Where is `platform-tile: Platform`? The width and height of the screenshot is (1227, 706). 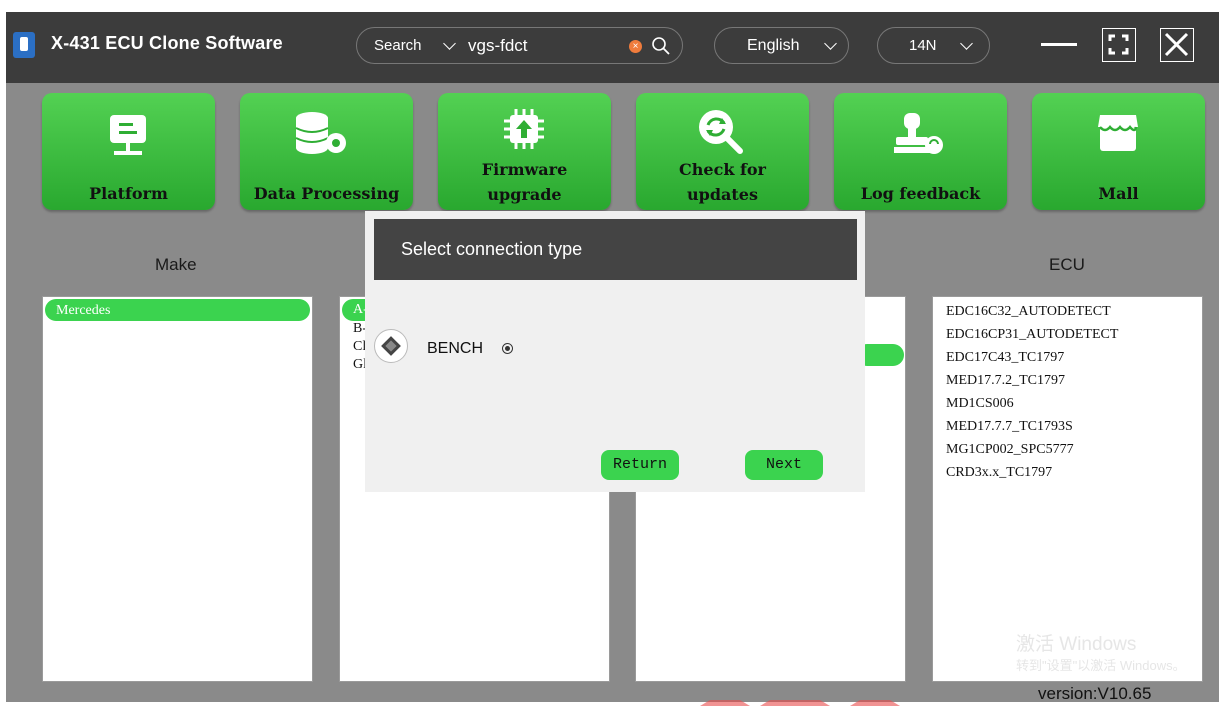 platform-tile: Platform is located at coordinates (128, 151).